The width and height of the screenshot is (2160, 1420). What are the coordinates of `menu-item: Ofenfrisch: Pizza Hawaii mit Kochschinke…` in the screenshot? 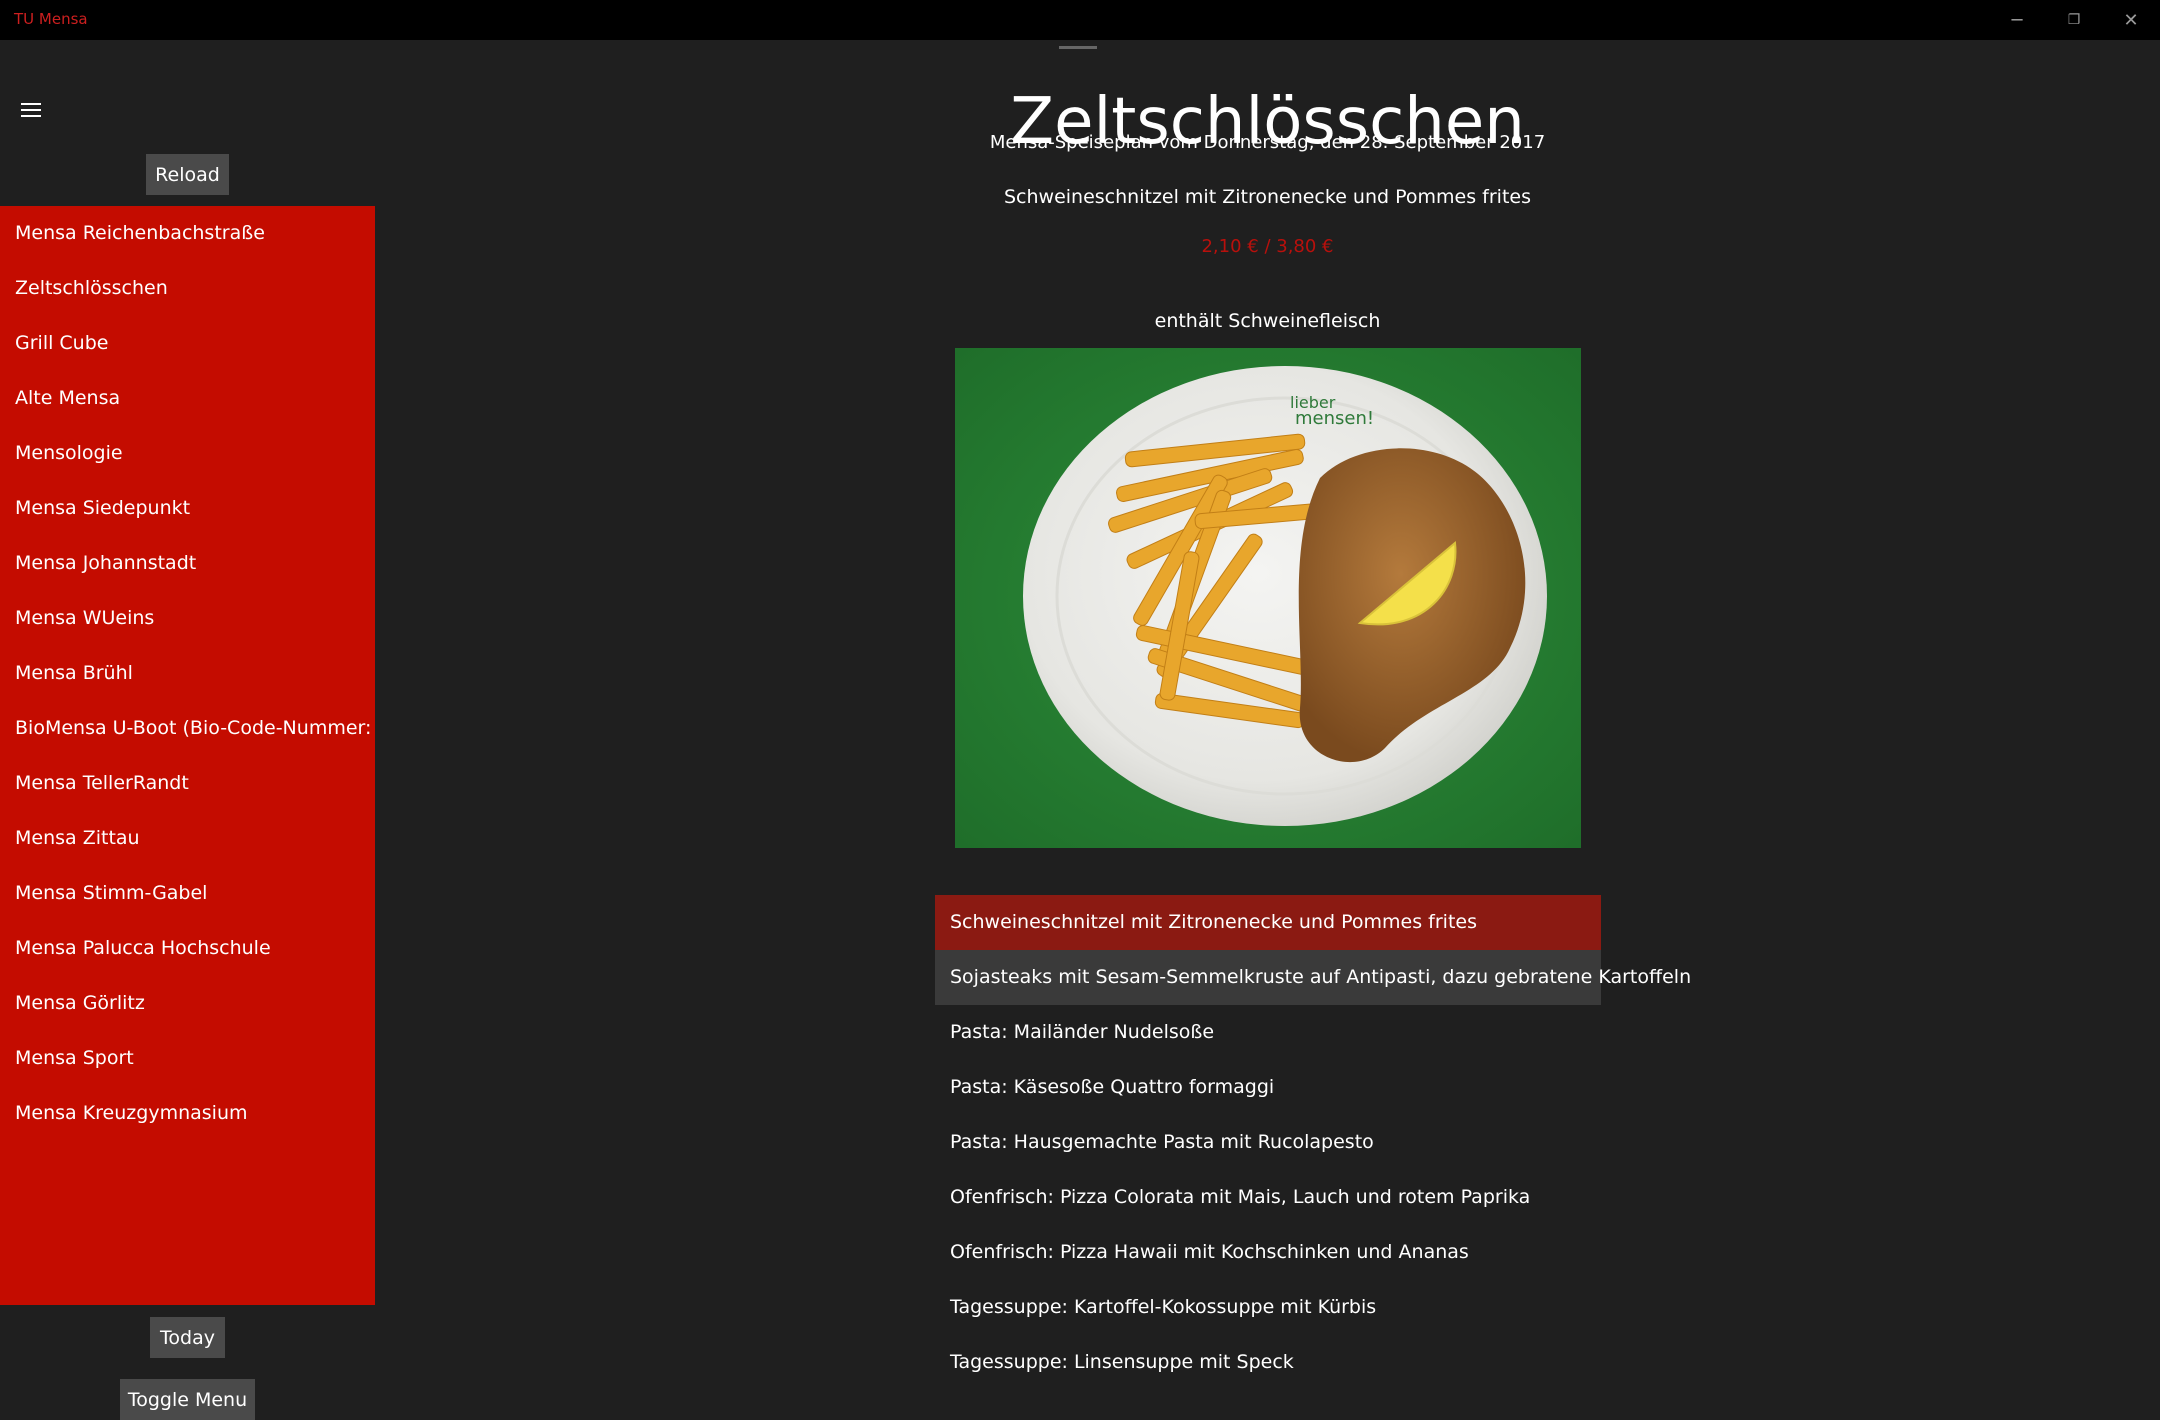 It's located at (1268, 1252).